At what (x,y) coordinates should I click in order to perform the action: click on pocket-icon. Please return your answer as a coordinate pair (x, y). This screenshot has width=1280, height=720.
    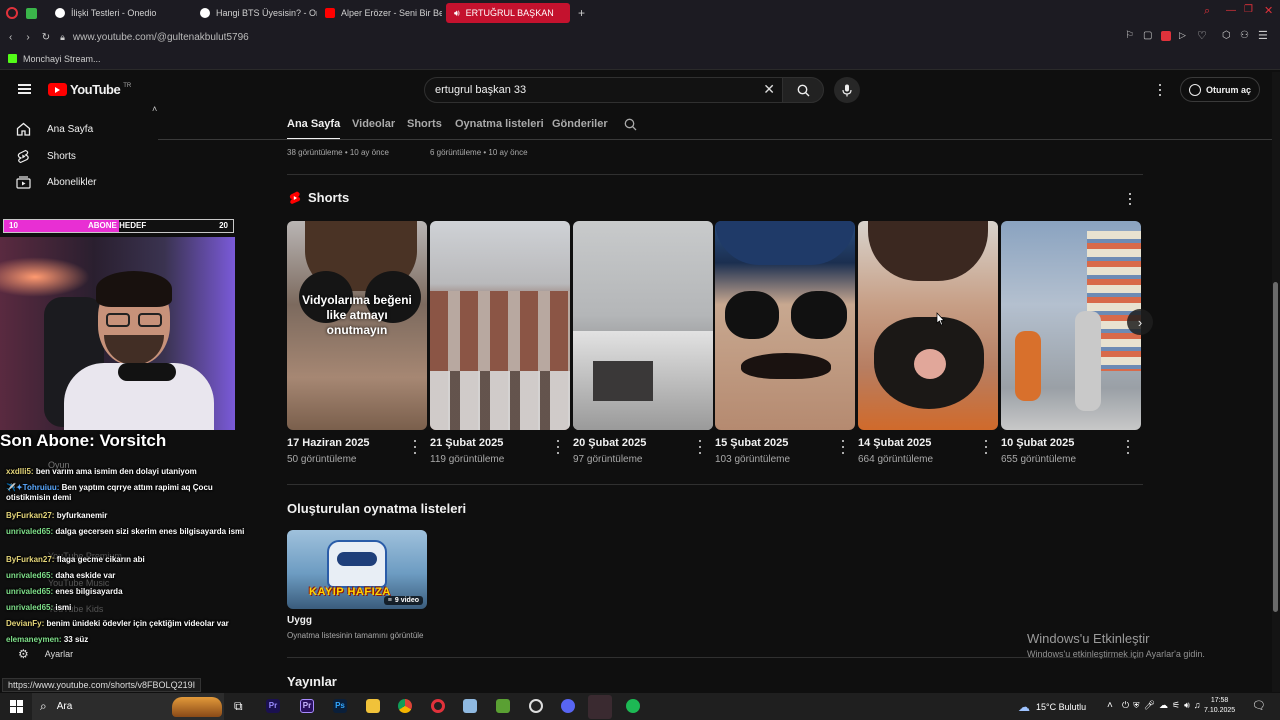
    Looking at the image, I should click on (1166, 36).